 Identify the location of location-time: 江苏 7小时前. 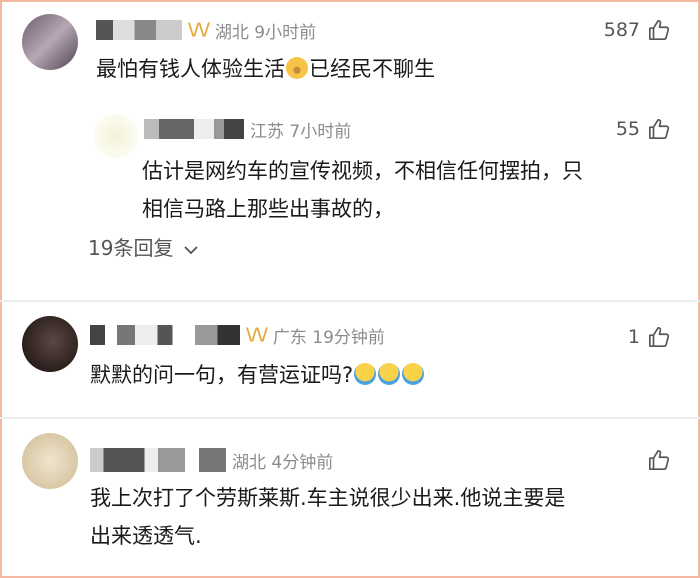
(301, 131).